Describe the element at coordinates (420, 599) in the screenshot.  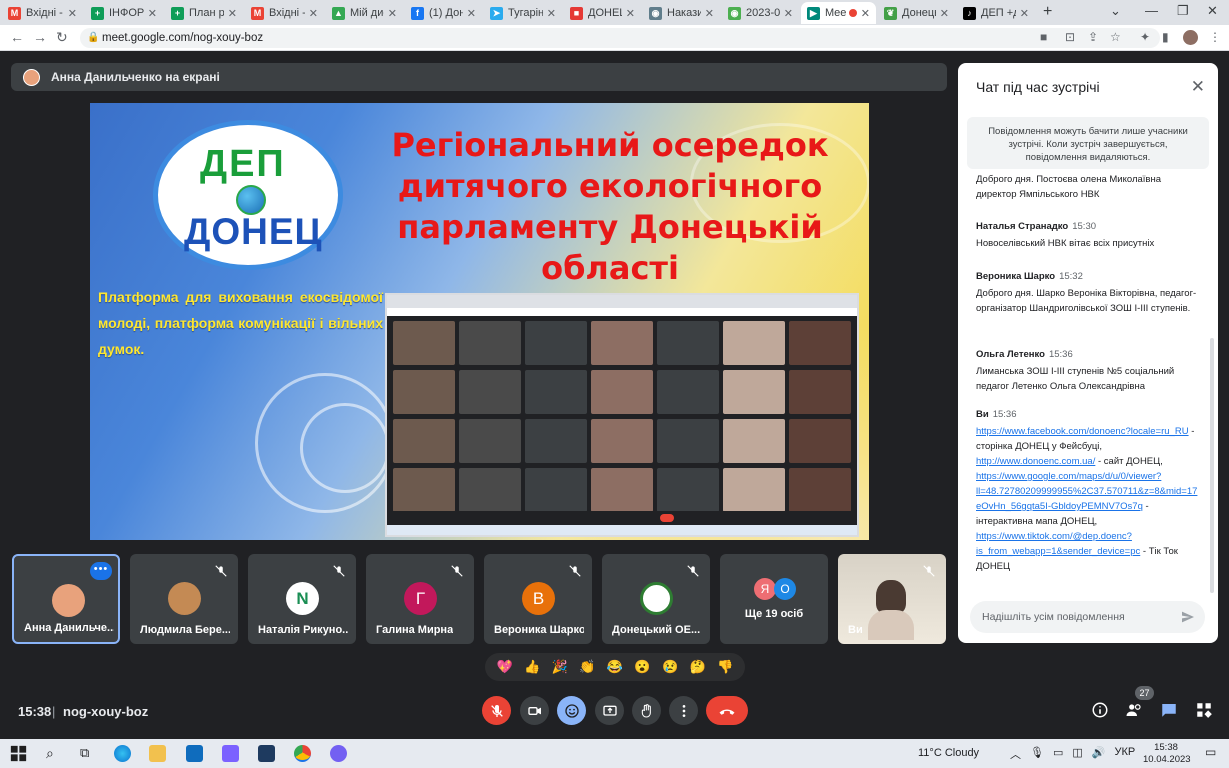
I see `participant-tile: Г Галина Мирна` at that location.